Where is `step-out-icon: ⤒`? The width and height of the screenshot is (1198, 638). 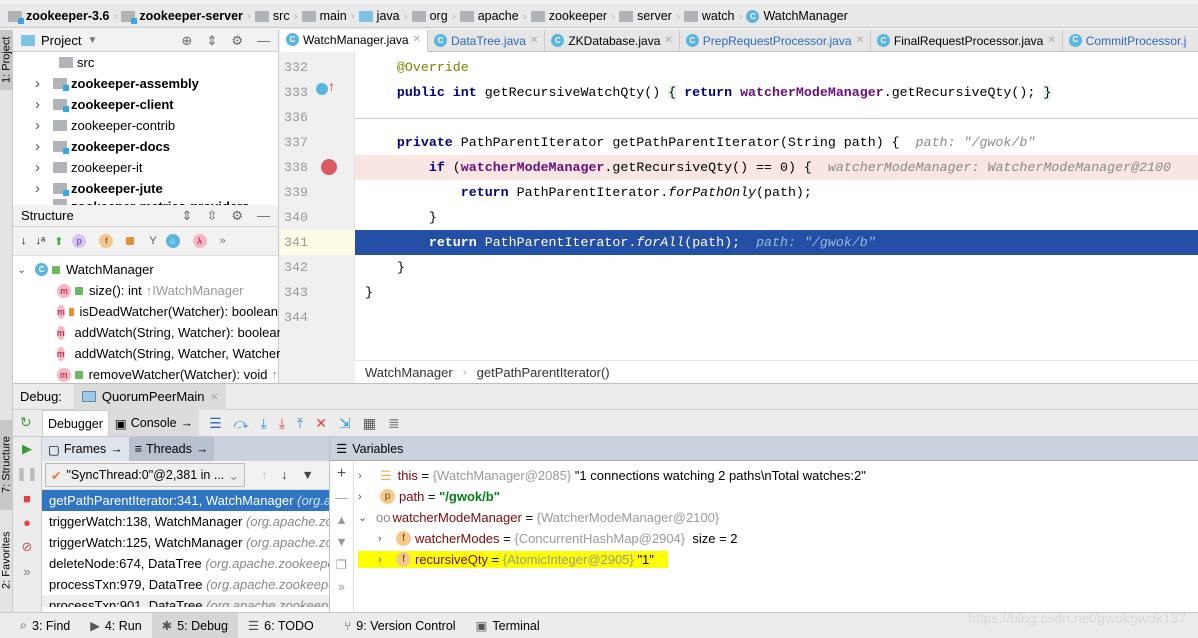 step-out-icon: ⤒ is located at coordinates (300, 423).